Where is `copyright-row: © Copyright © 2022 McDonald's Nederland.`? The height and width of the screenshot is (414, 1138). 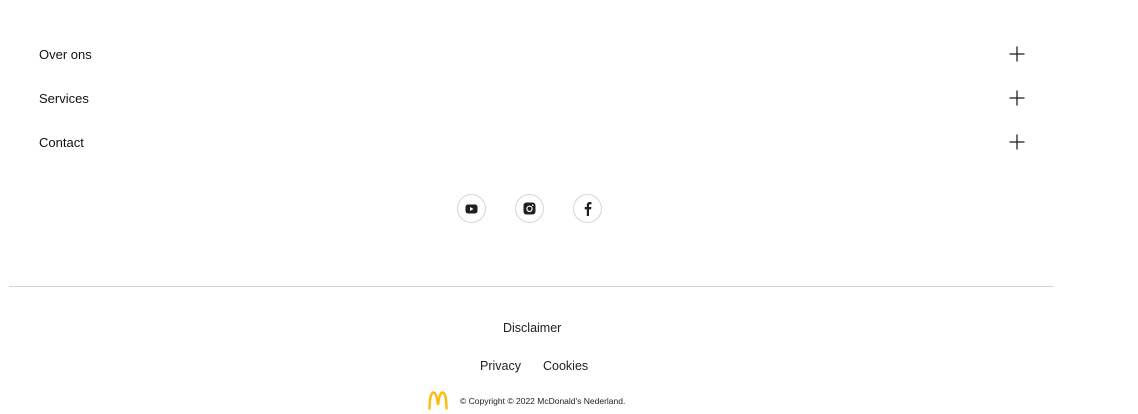
copyright-row: © Copyright © 2022 McDonald's Nederland. is located at coordinates (526, 400).